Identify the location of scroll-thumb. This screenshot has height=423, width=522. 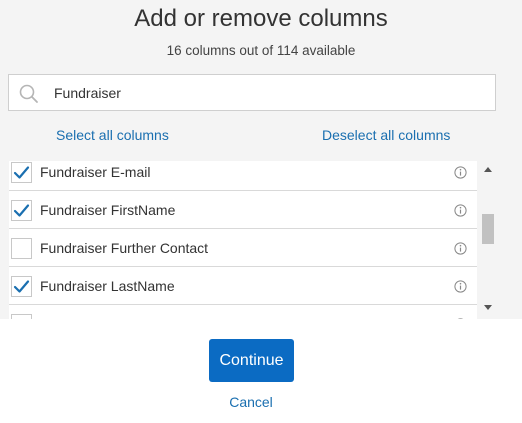
(488, 229).